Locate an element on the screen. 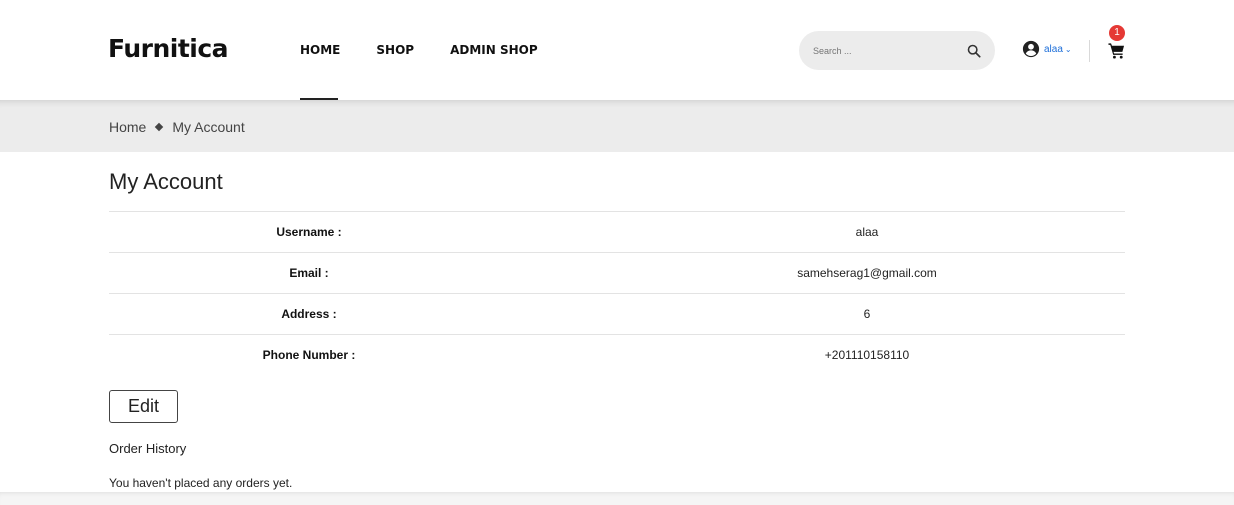 This screenshot has width=1234, height=505. address-value: 6 is located at coordinates (867, 314).